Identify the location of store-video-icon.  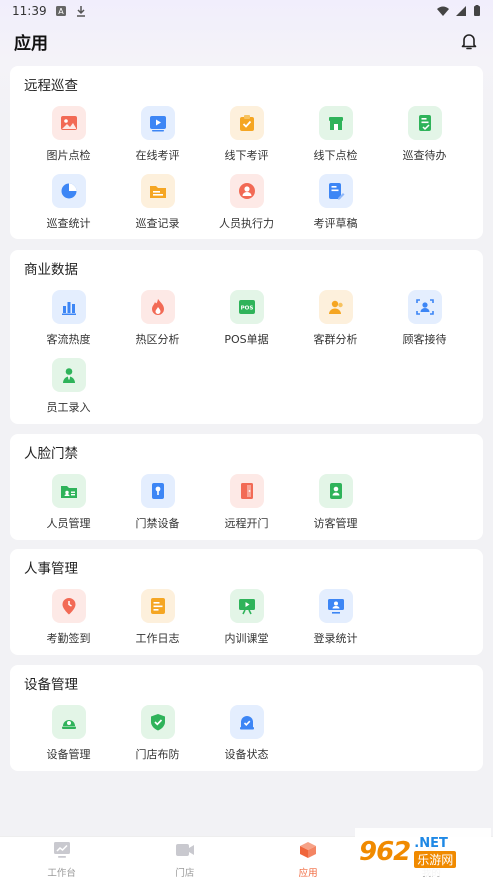
(185, 852).